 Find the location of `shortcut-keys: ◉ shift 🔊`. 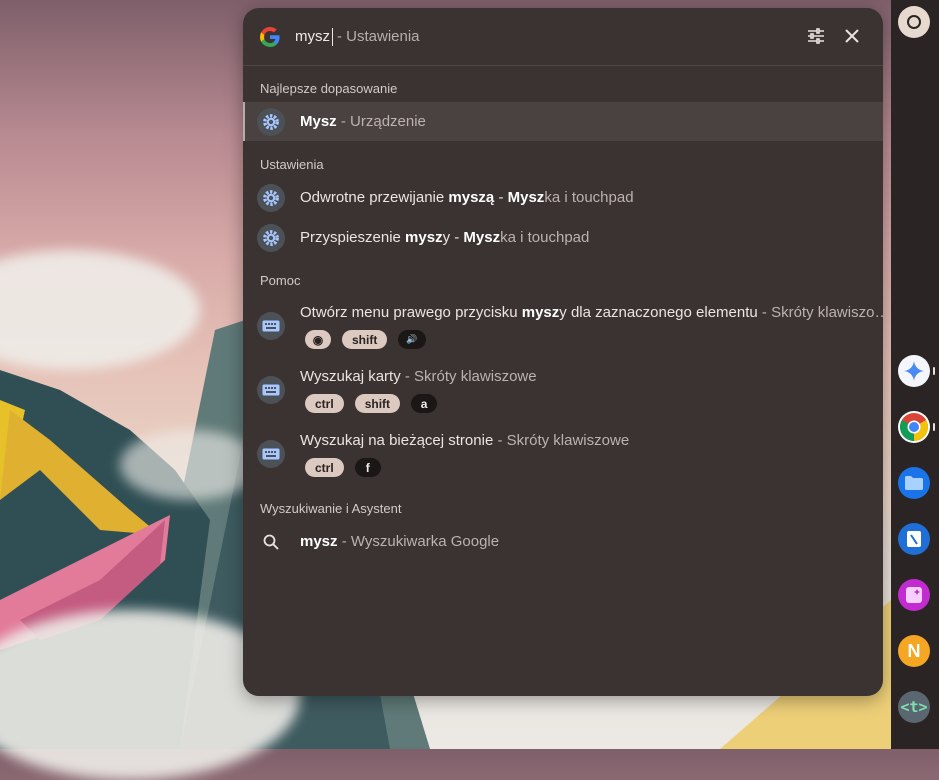

shortcut-keys: ◉ shift 🔊 is located at coordinates (365, 339).